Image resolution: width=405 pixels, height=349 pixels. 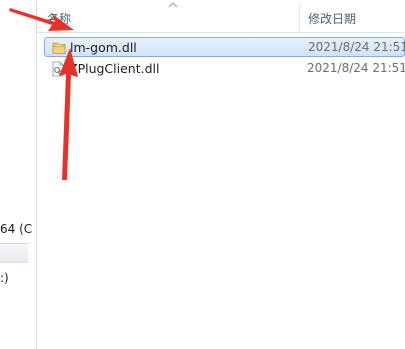 What do you see at coordinates (224, 47) in the screenshot?
I see `file-row-selected: lm-gom.dll 2021/8/24 21:51` at bounding box center [224, 47].